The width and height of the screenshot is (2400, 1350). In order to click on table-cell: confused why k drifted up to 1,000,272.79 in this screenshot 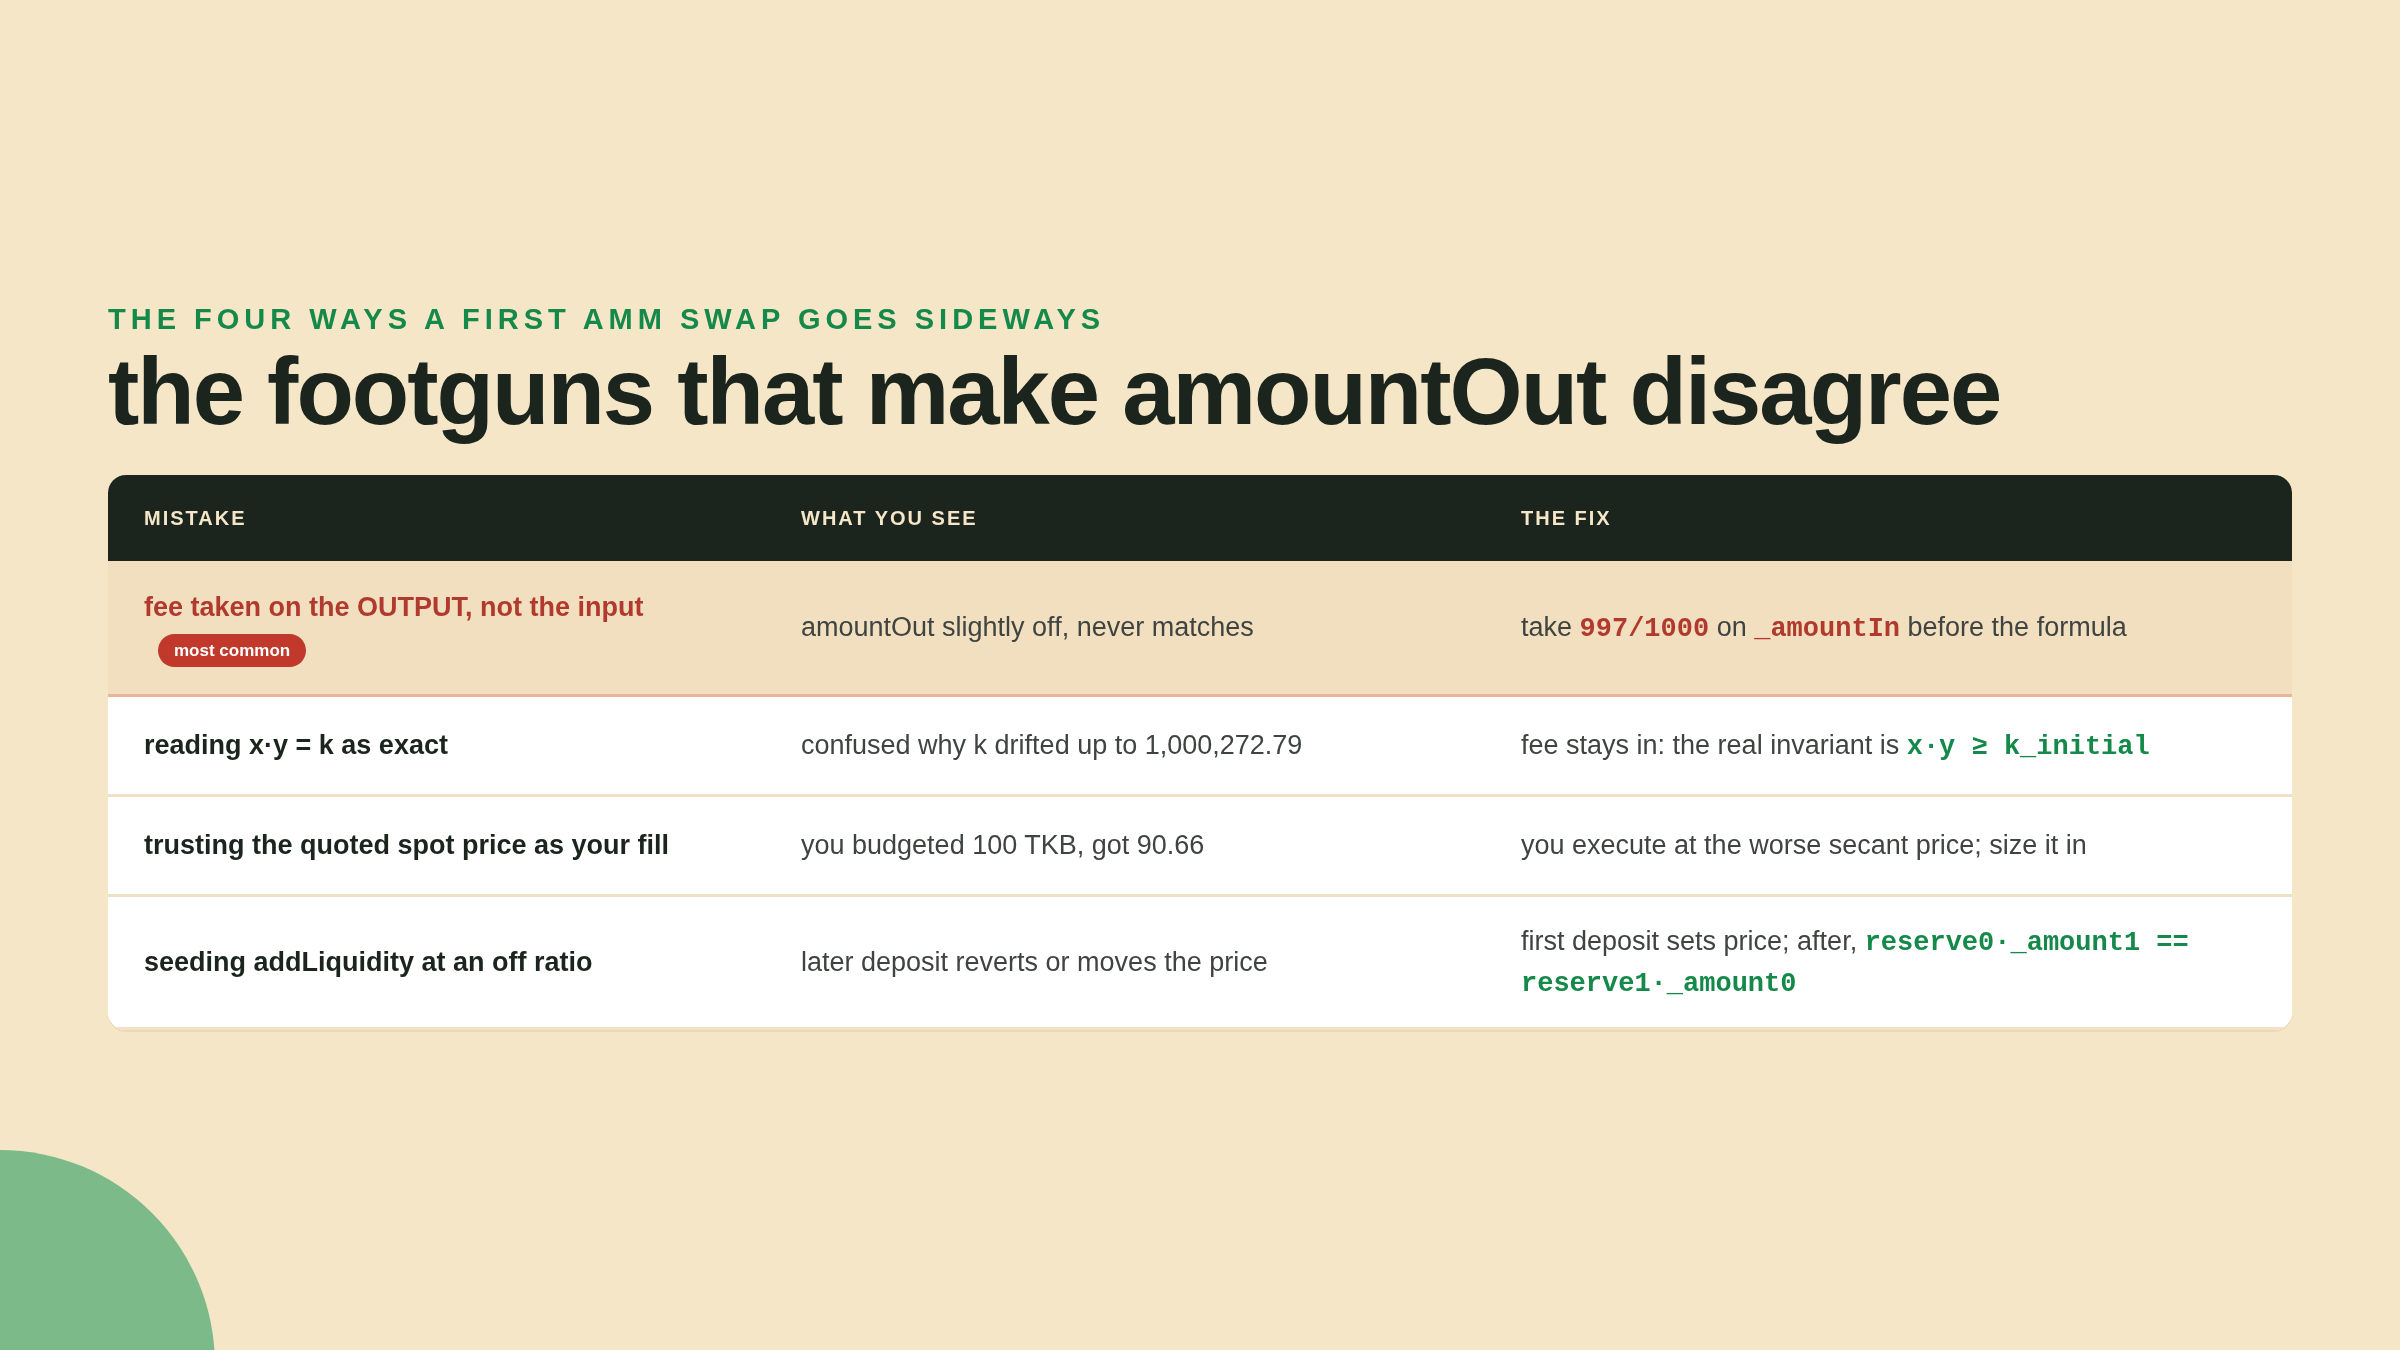, I will do `click(1052, 745)`.